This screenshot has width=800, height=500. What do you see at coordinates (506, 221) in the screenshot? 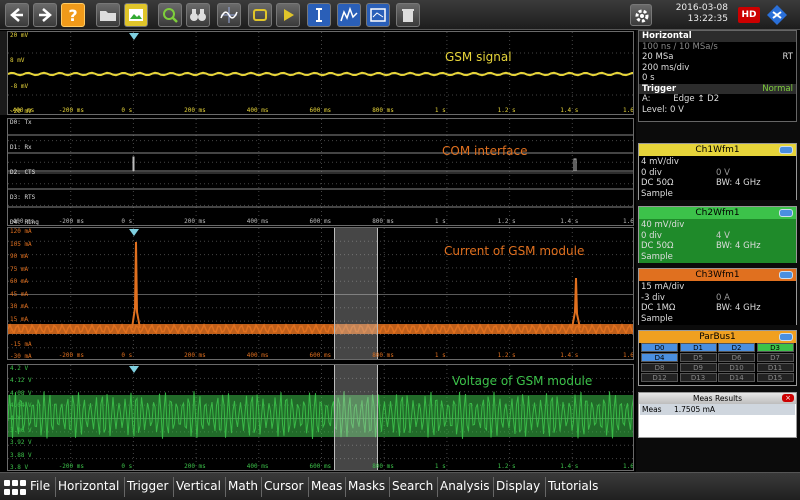
I see `x-axis-label: 1.2 s` at bounding box center [506, 221].